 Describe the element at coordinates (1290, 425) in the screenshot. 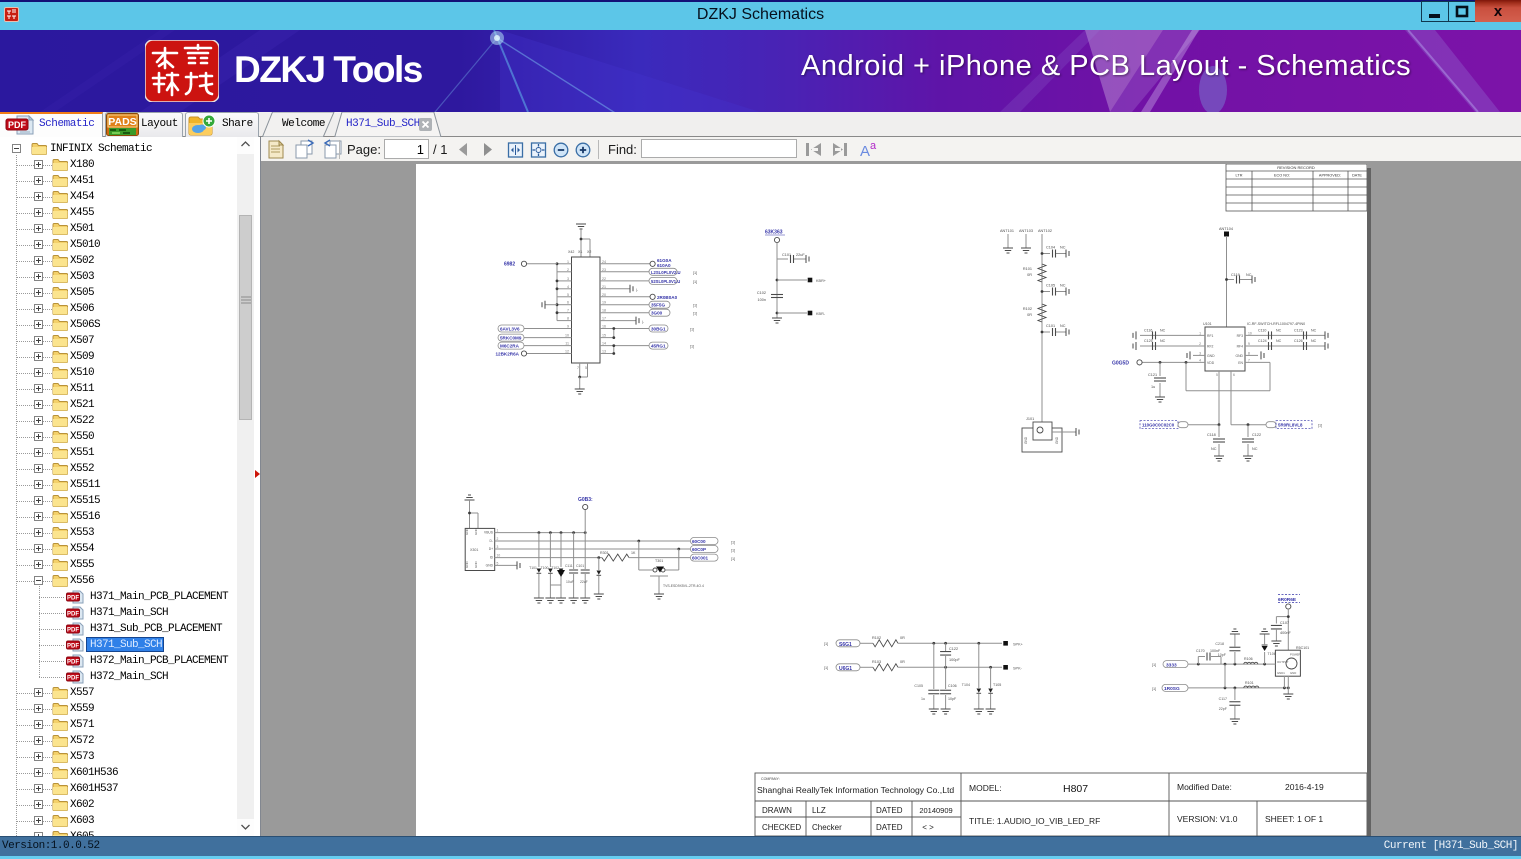

I see `svg-text: 5R0RL8VL8` at that location.